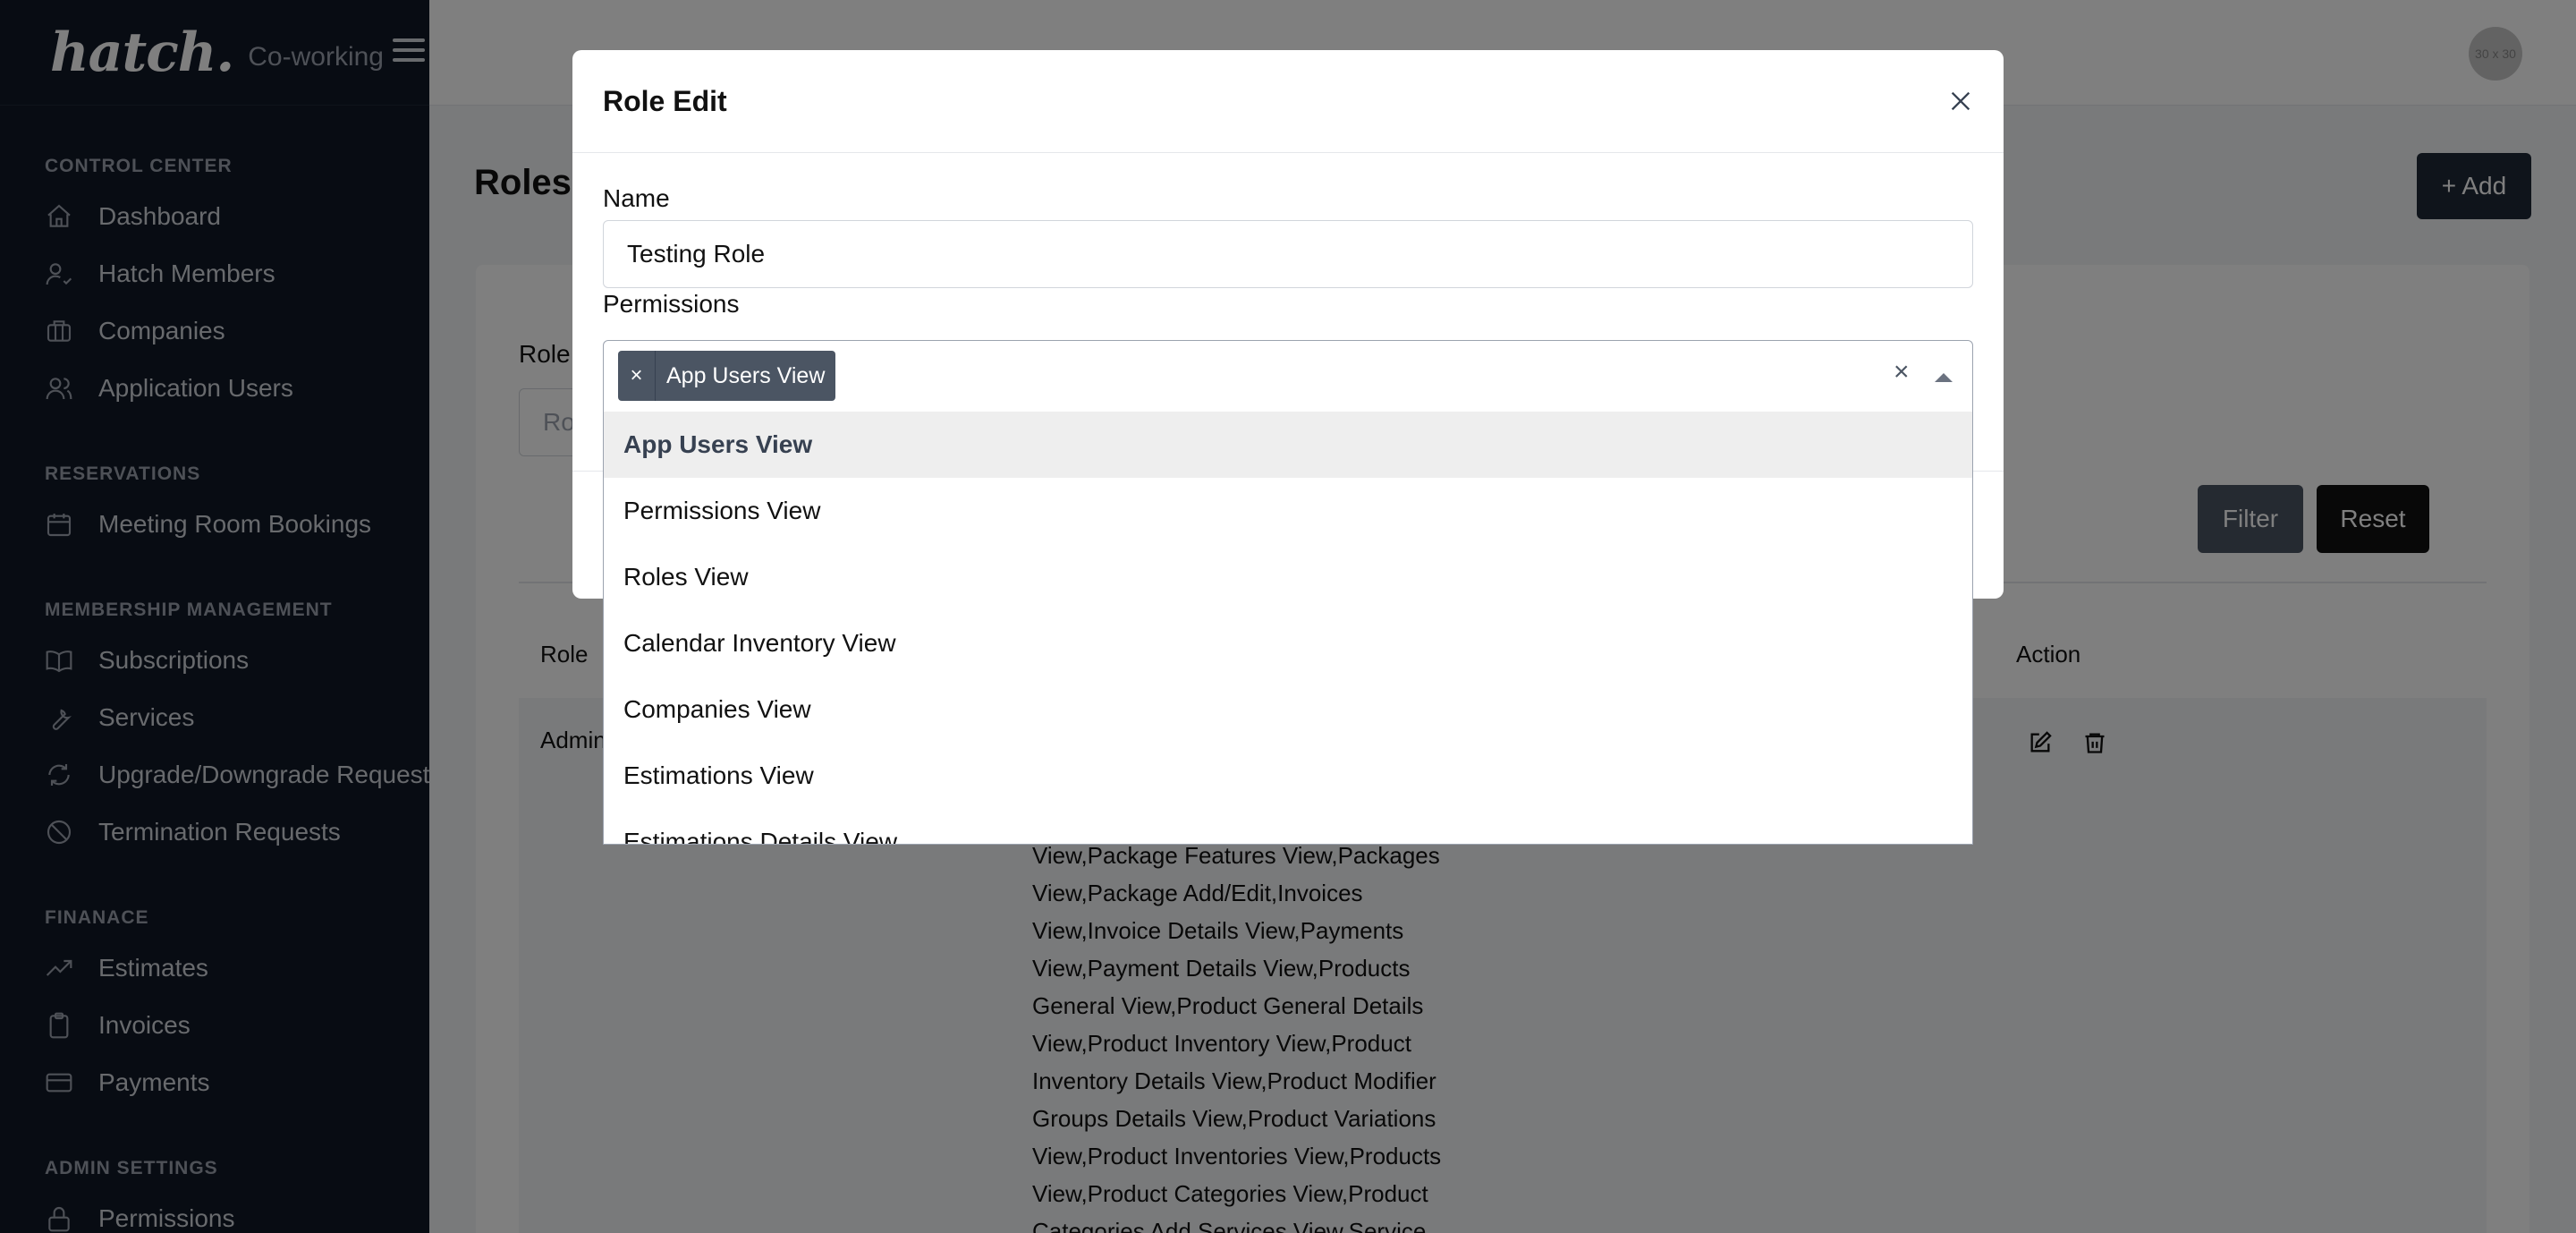  Describe the element at coordinates (1288, 826) in the screenshot. I see `dropdown-option: Estimations Details View` at that location.